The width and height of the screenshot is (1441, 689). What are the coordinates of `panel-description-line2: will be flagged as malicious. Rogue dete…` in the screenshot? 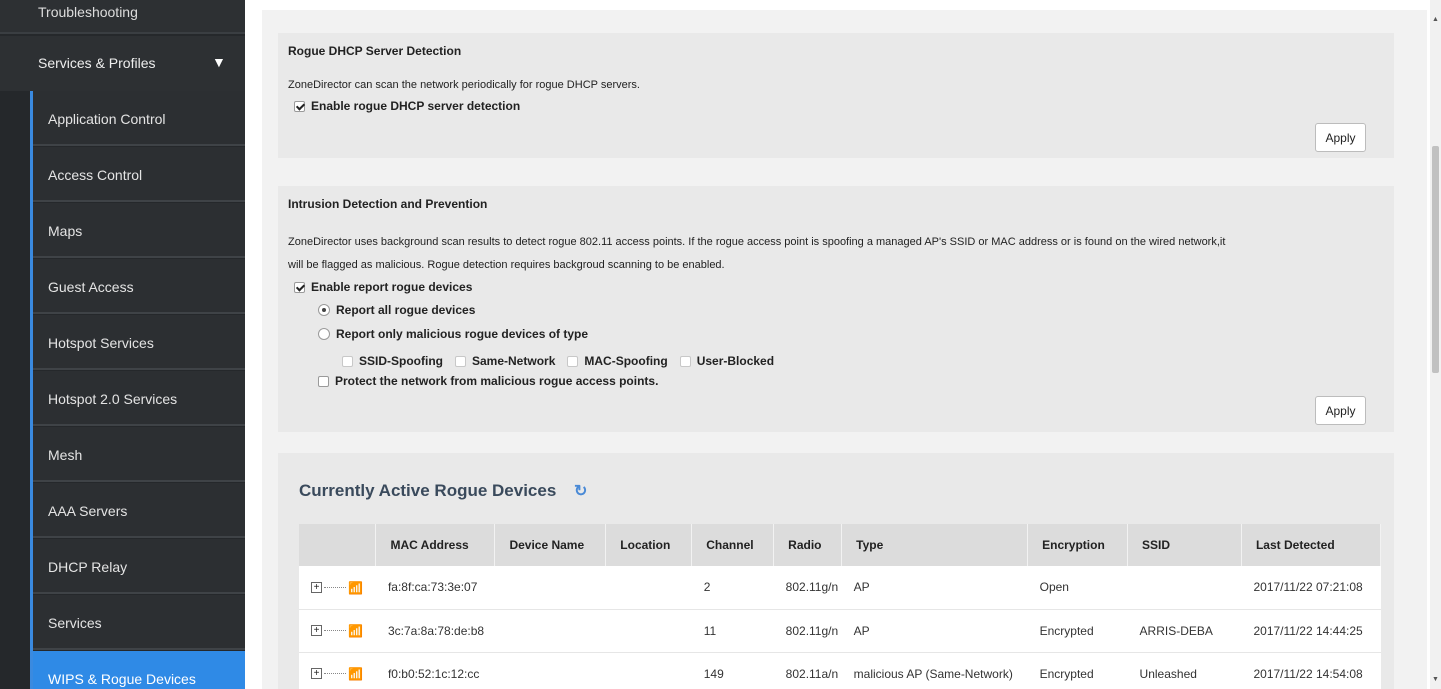 It's located at (506, 265).